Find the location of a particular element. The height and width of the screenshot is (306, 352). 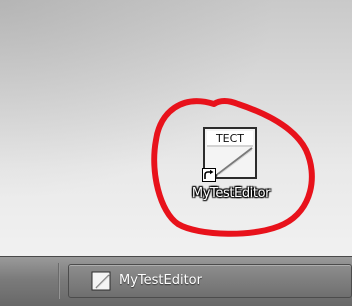

taskbar-divider is located at coordinates (59, 281).